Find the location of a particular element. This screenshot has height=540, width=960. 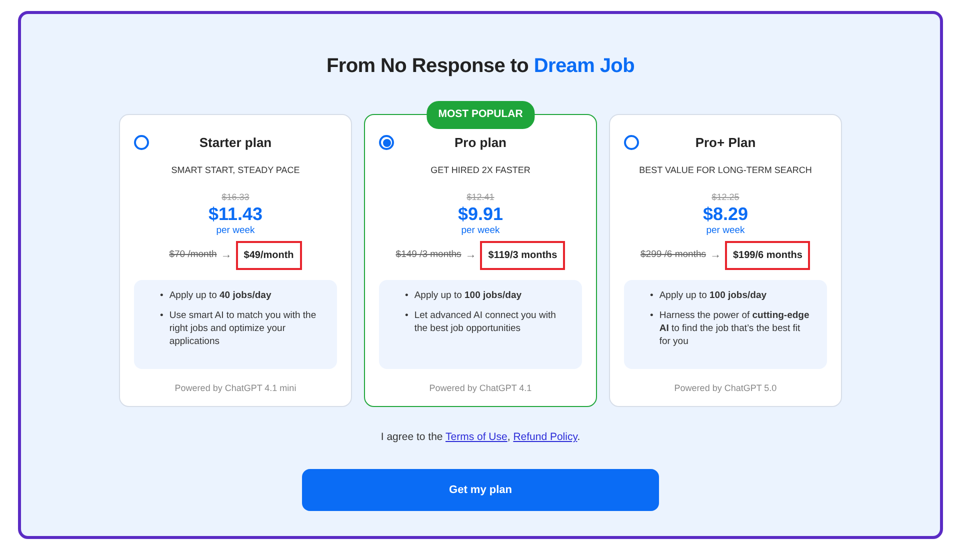

plan-tagline: GET HIRED 2X FASTER is located at coordinates (480, 170).